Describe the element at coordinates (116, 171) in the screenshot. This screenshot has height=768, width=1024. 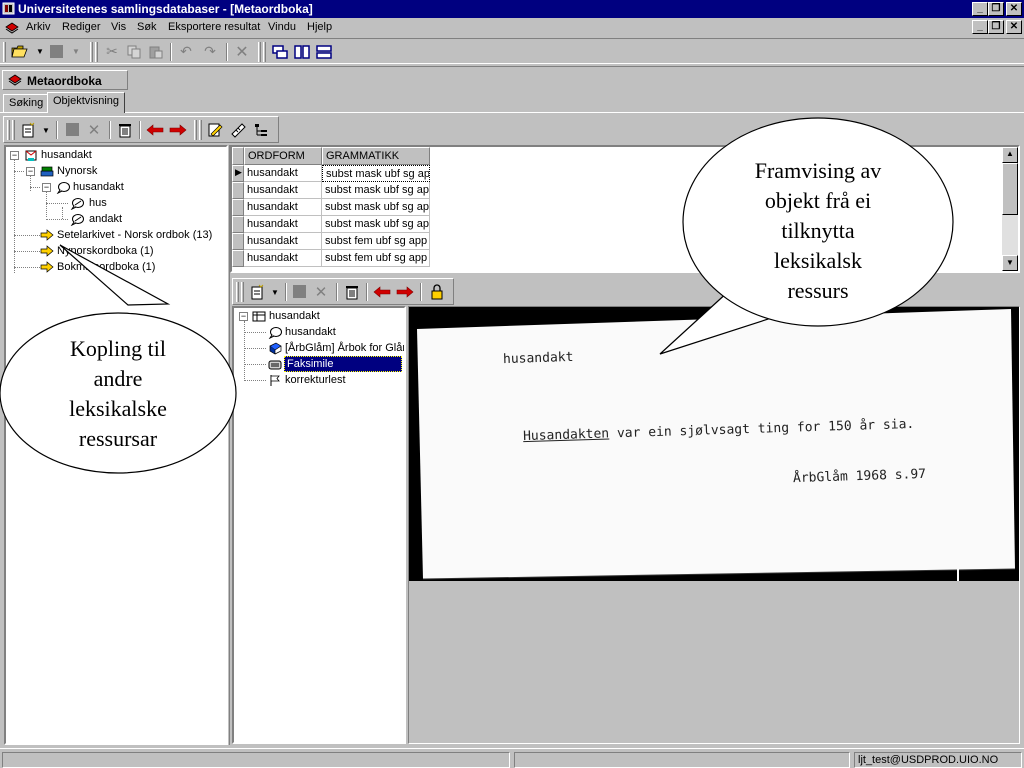
I see `tree-item-nynorsk: − Nynorsk` at that location.